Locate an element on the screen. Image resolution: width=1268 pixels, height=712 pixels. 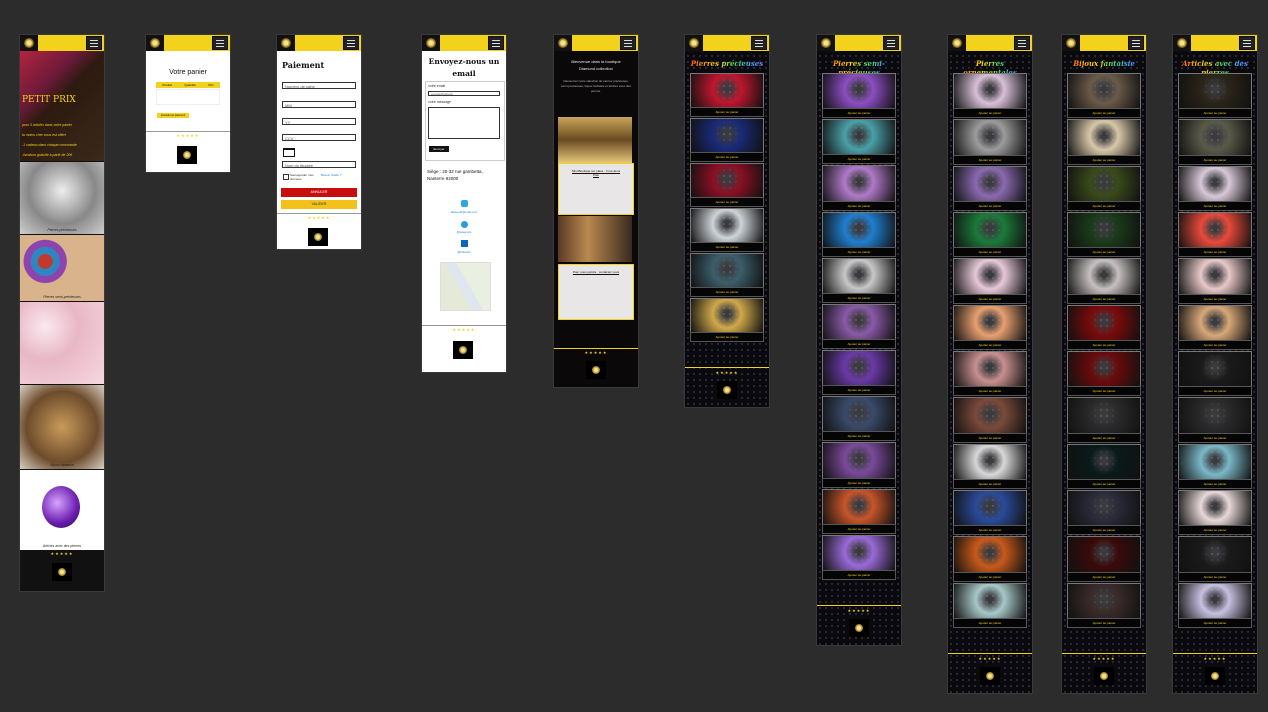
ccv-input: CCV is located at coordinates (319, 137).